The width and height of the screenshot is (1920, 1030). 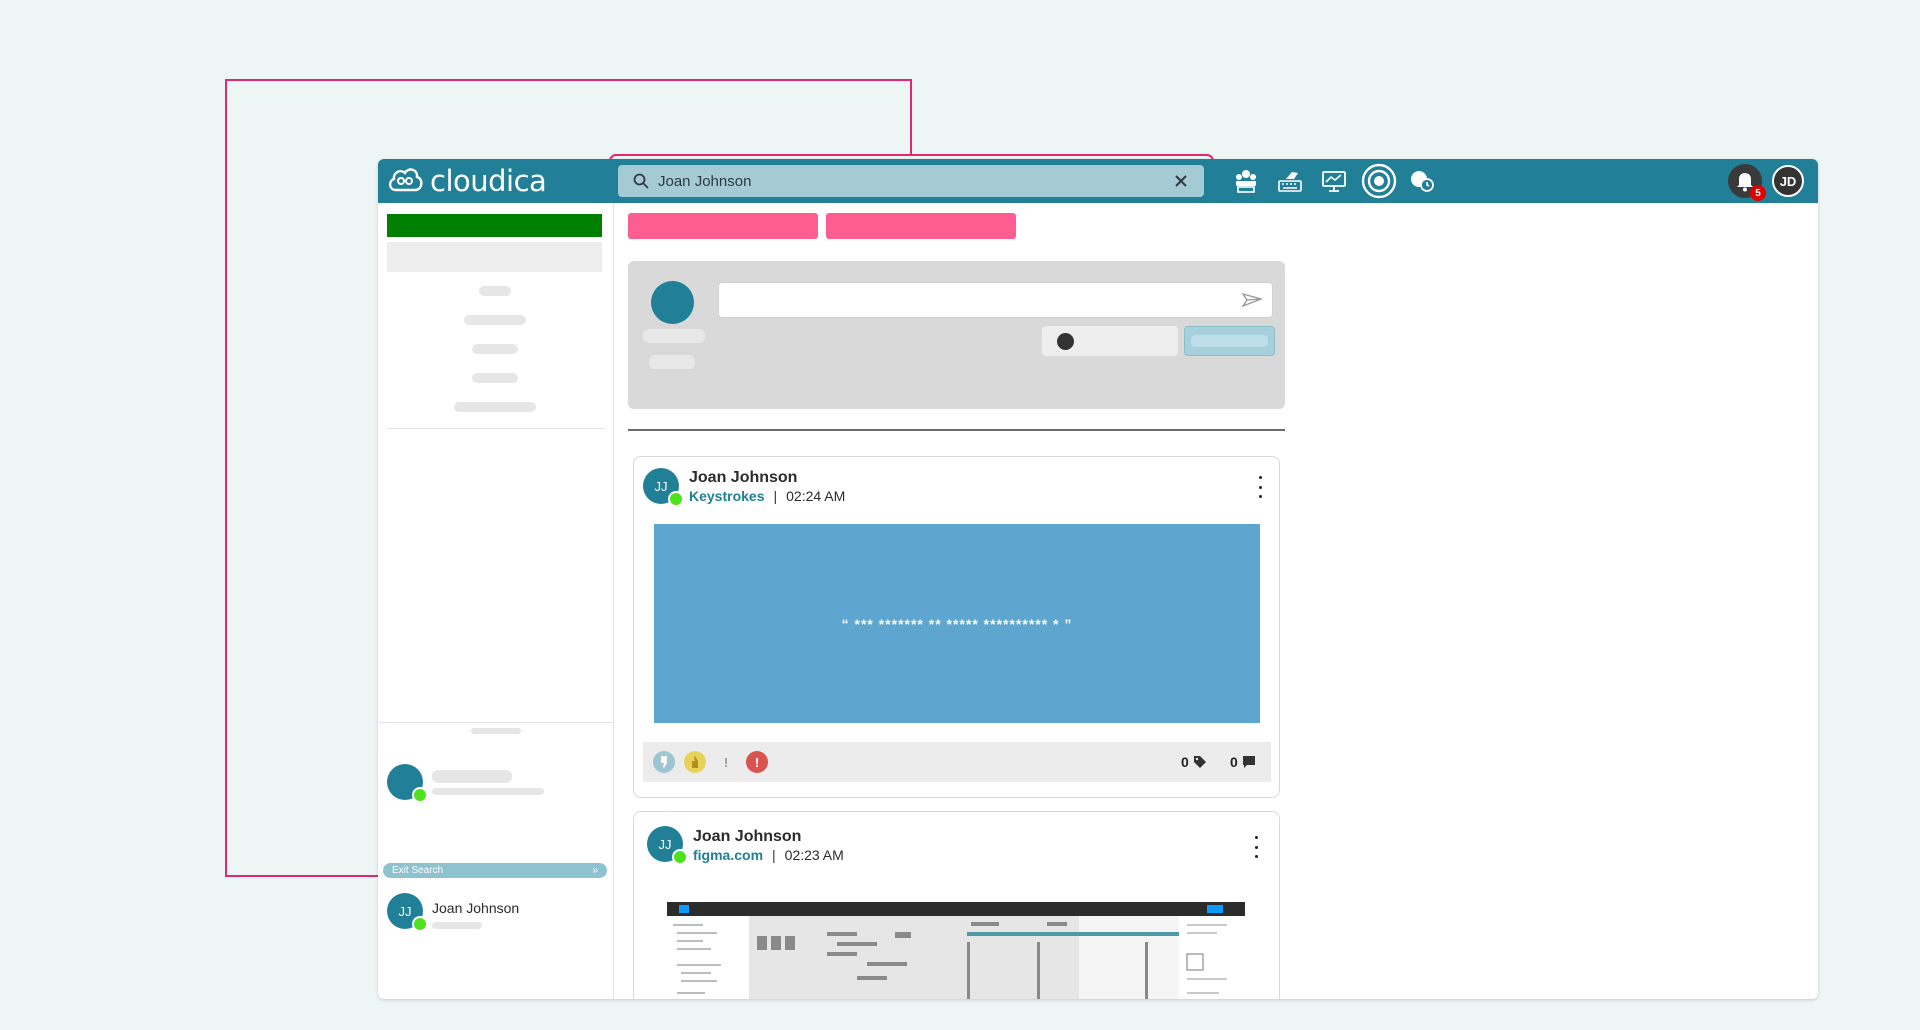 What do you see at coordinates (1246, 181) in the screenshot?
I see `people-desk-icon` at bounding box center [1246, 181].